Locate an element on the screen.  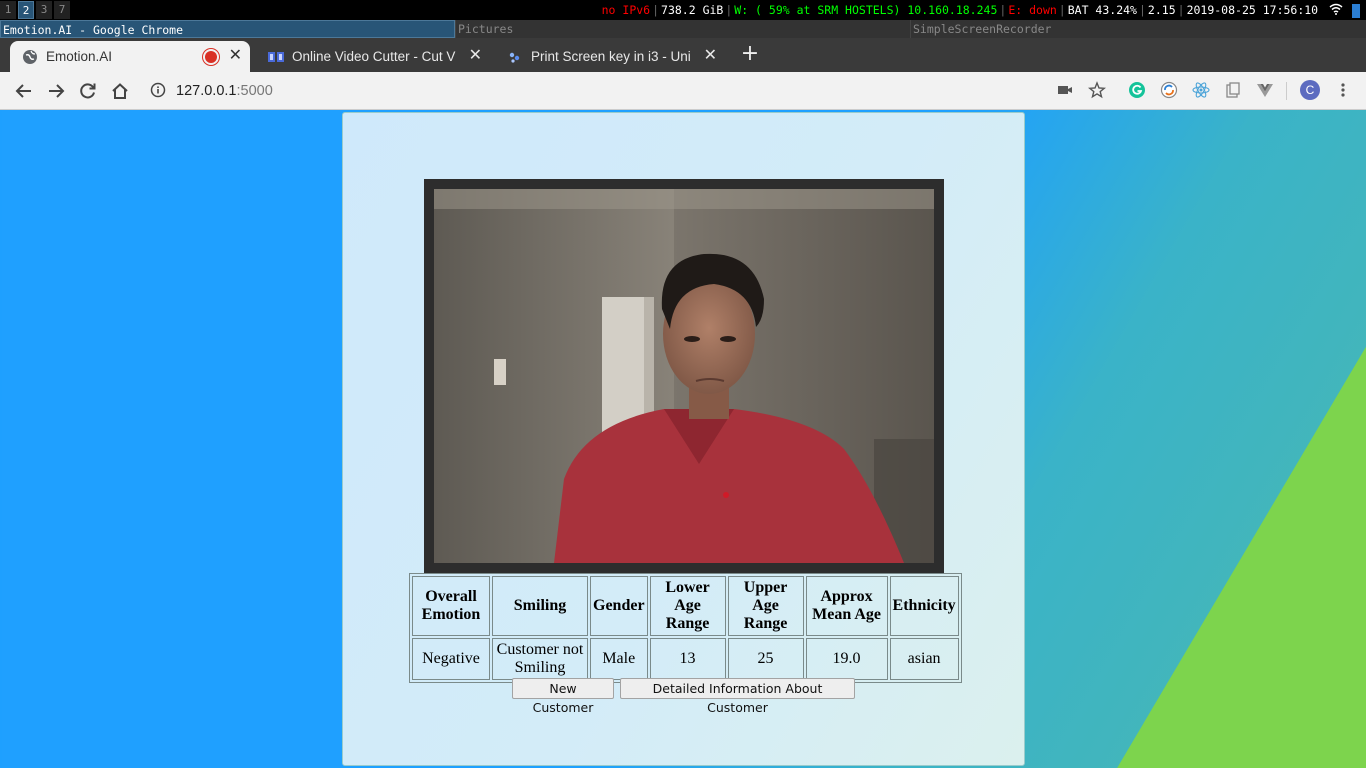
reload-icon is located at coordinates (88, 91).